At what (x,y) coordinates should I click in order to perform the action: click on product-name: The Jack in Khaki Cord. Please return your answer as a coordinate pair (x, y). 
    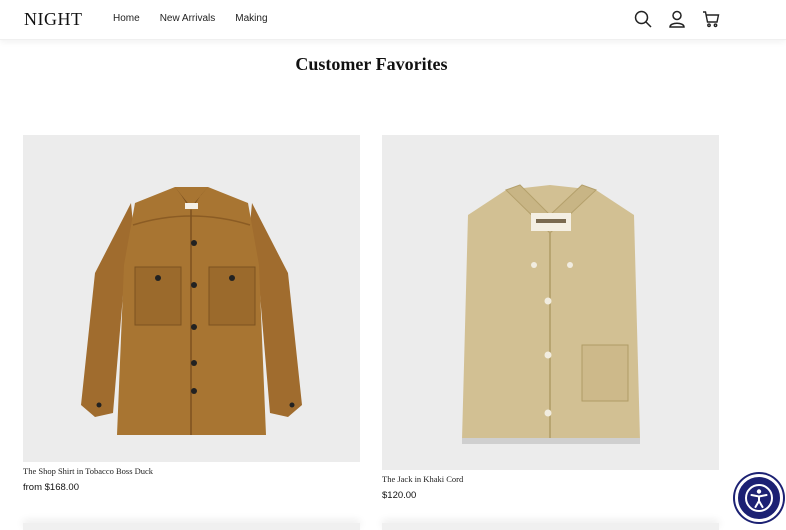
    Looking at the image, I should click on (550, 479).